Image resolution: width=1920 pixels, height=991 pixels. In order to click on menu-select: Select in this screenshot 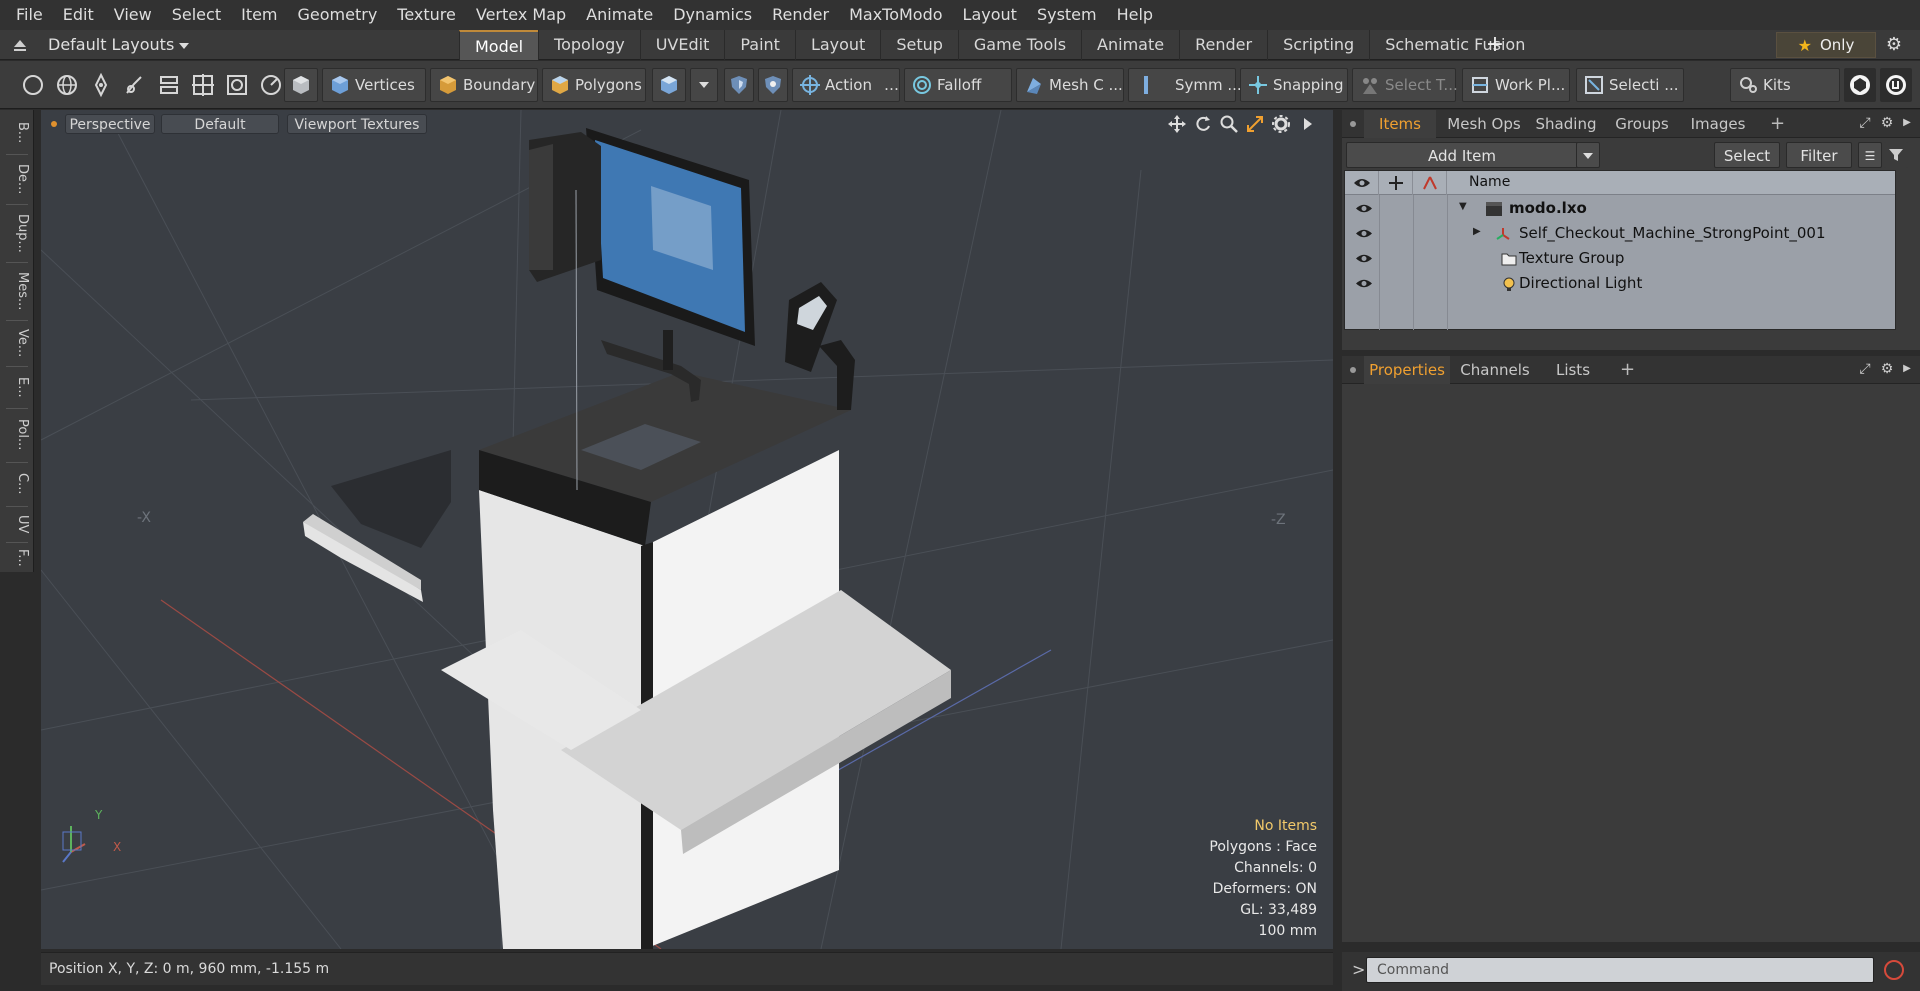, I will do `click(196, 15)`.